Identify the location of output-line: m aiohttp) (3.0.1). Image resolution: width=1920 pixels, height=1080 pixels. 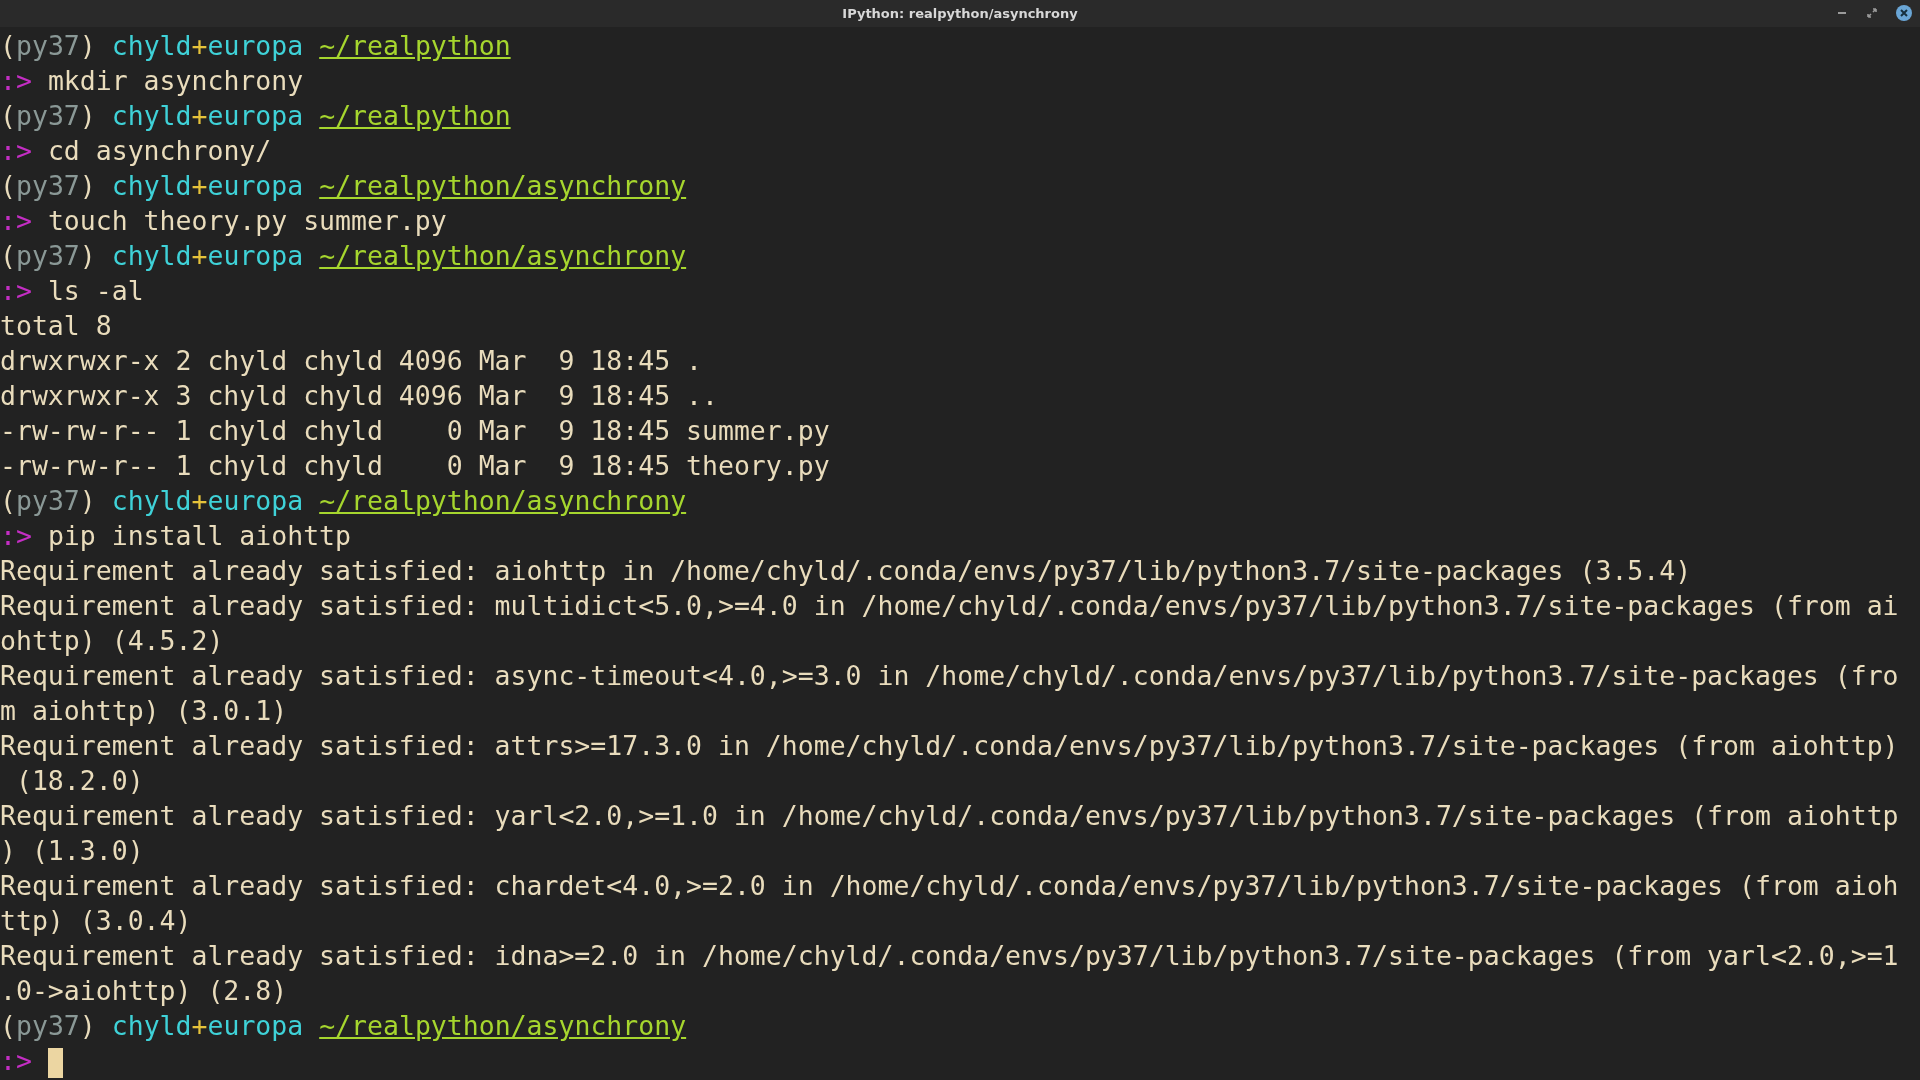
(144, 710).